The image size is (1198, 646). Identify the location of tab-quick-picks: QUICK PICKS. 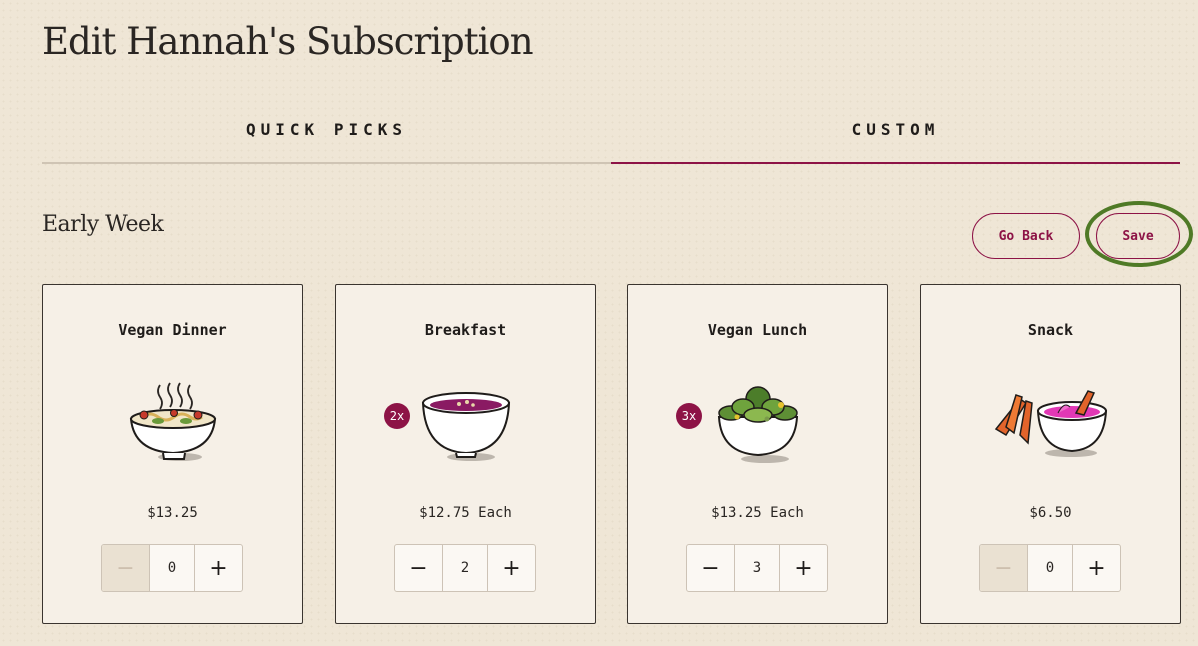
(326, 138).